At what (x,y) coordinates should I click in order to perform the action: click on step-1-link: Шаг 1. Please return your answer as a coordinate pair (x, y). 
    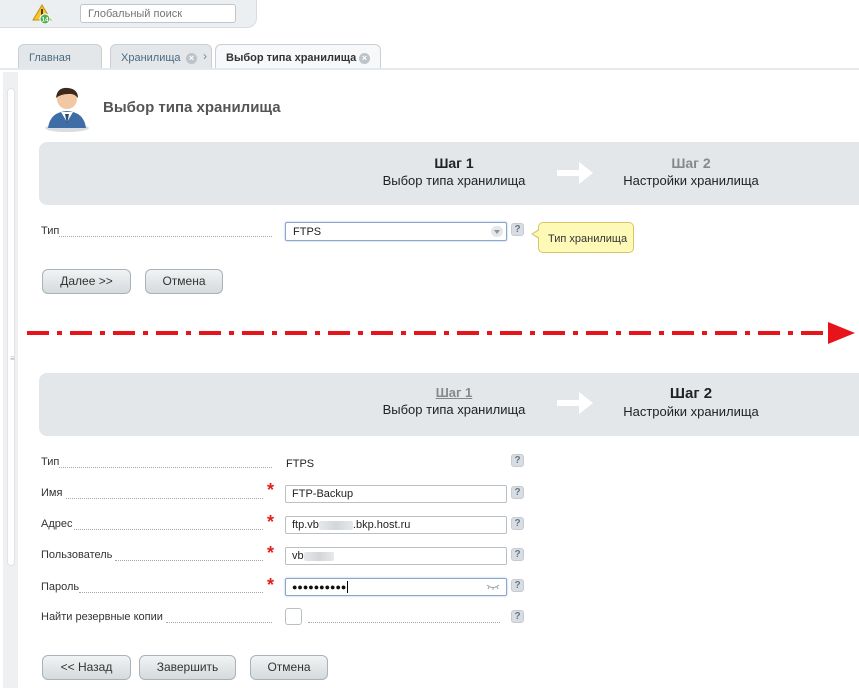
    Looking at the image, I should click on (454, 392).